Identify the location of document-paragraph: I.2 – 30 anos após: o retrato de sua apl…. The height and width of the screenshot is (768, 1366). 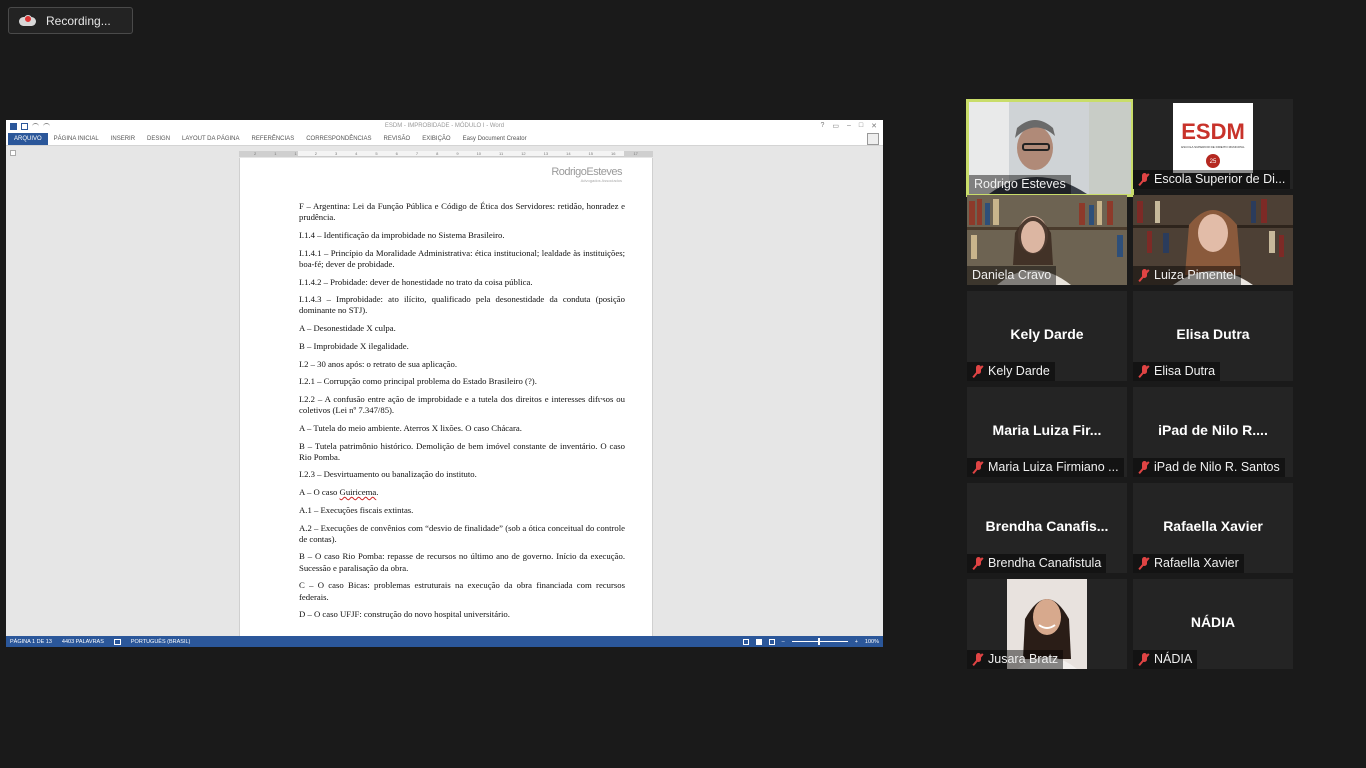
(378, 363).